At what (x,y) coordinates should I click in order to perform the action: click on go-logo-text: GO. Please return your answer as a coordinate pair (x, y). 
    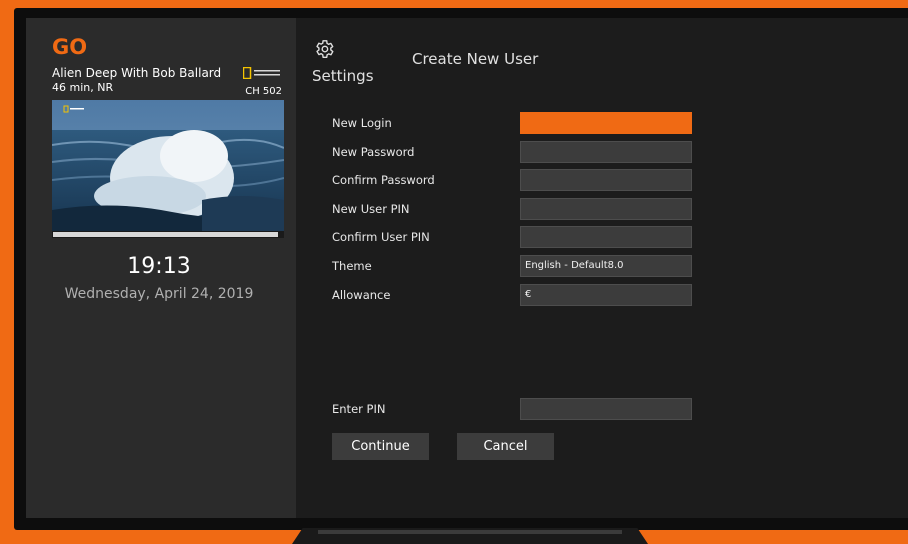
    Looking at the image, I should click on (69, 46).